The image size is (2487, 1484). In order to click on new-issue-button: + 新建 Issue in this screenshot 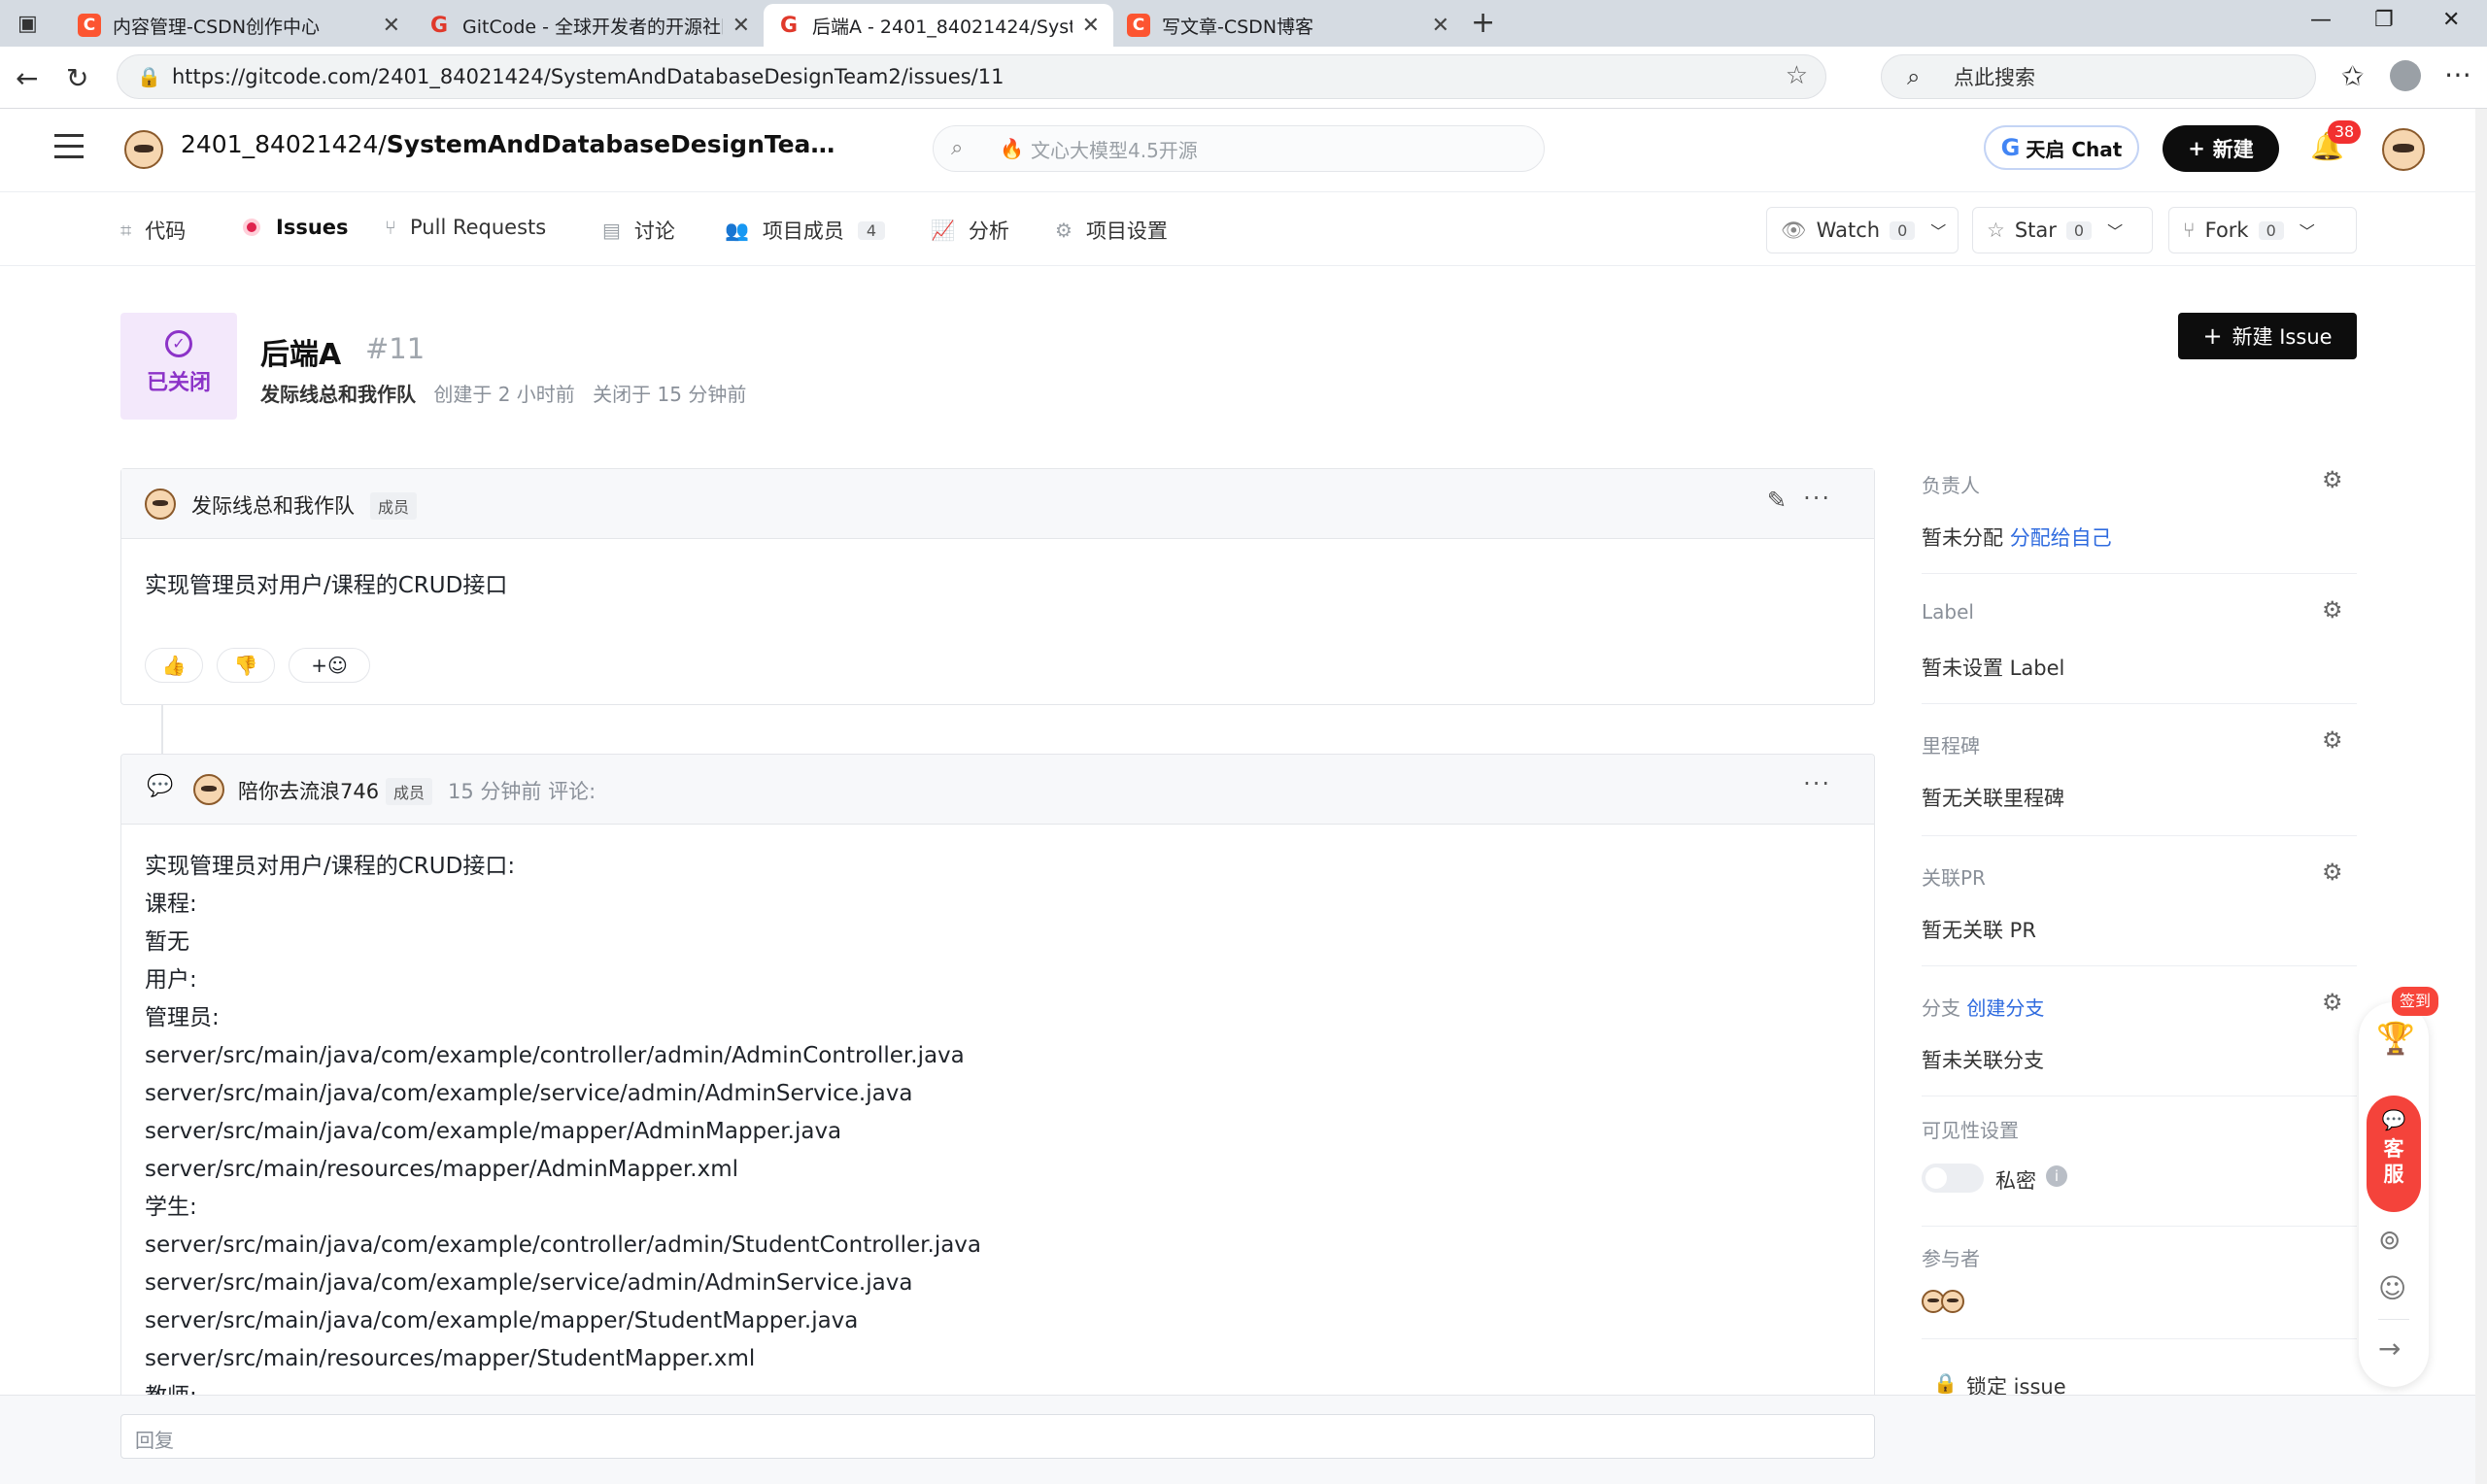, I will do `click(2267, 336)`.